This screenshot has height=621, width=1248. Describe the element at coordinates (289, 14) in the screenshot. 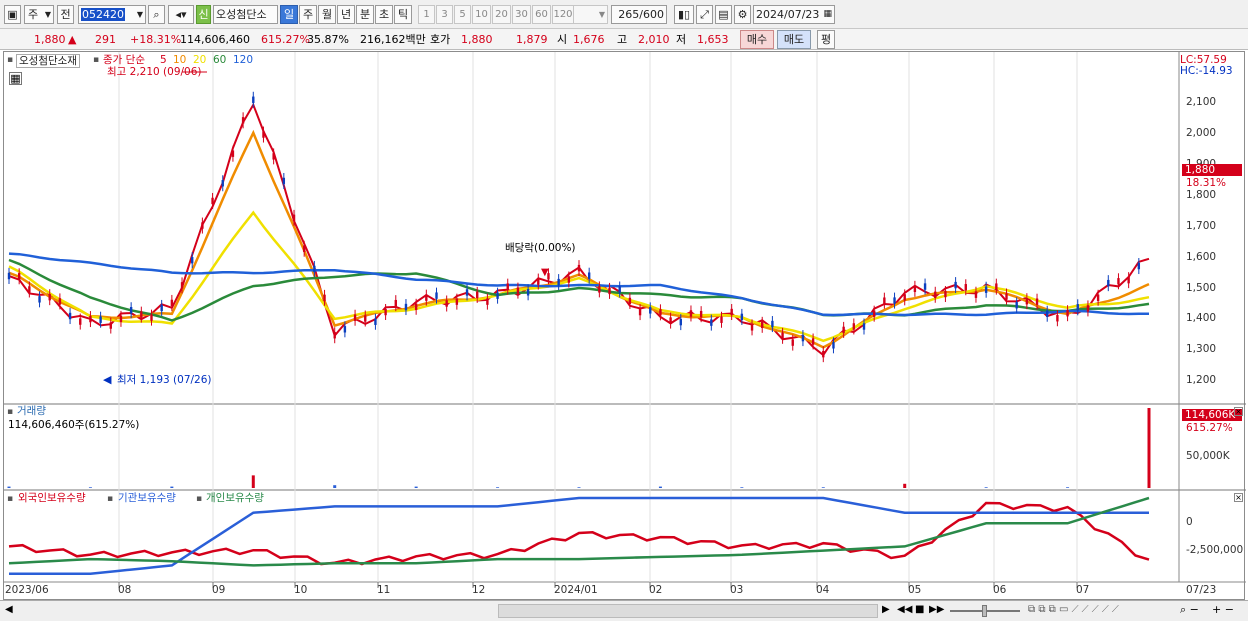

I see `period-tab-0: 일` at that location.